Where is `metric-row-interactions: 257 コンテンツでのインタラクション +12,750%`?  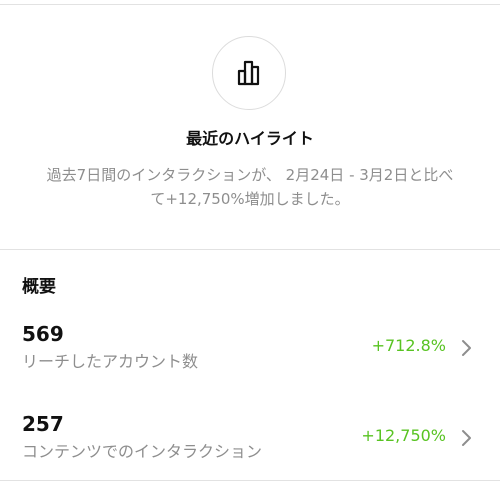
metric-row-interactions: 257 コンテンツでのインタラクション +12,750% is located at coordinates (250, 443).